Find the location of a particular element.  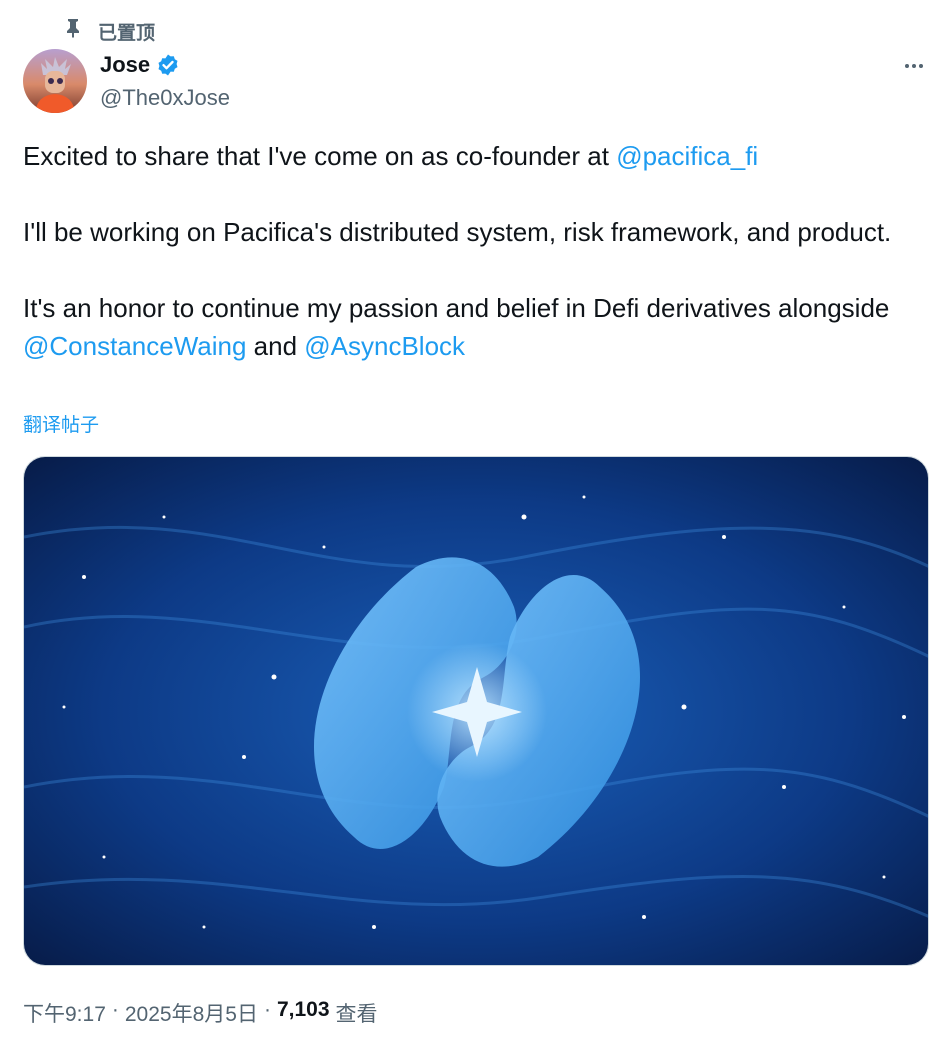

views-label: 查看 is located at coordinates (356, 1014).